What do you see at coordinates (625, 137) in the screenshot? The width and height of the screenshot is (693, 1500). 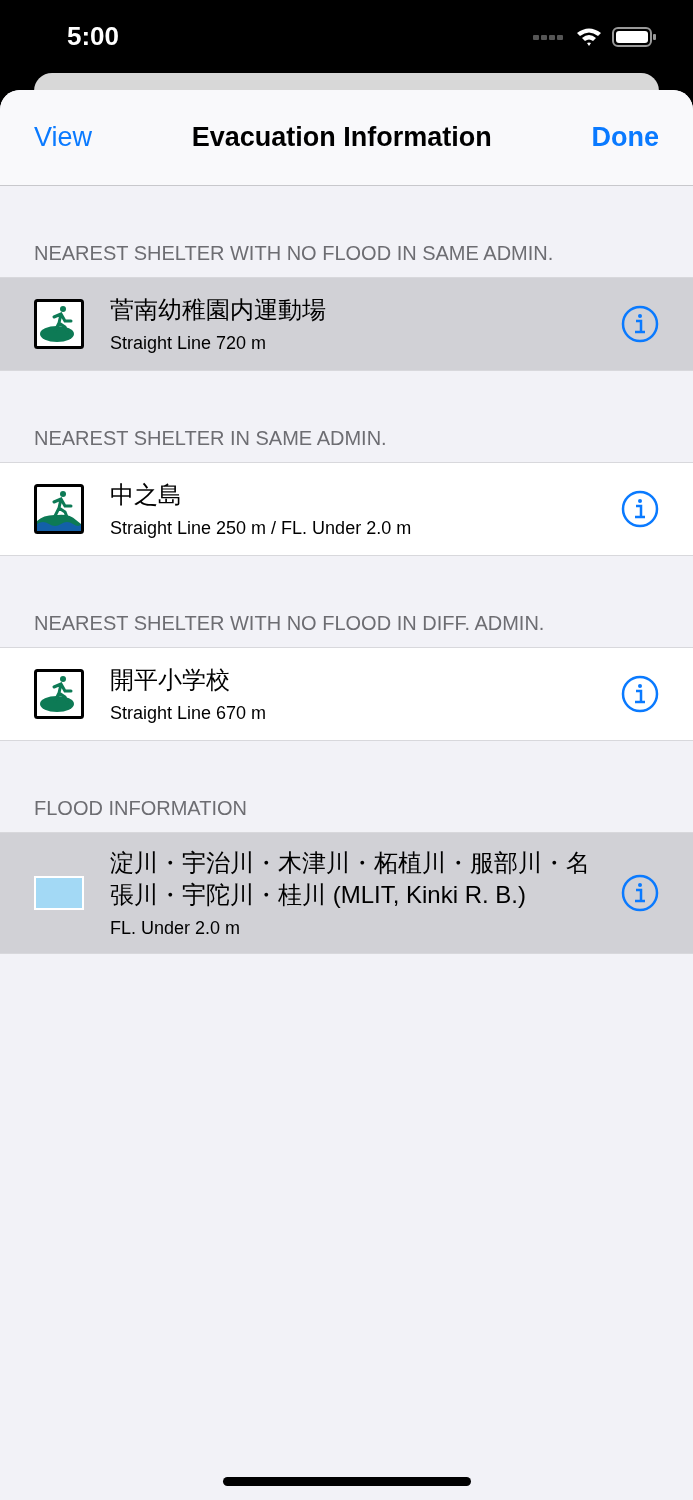 I see `done-button: Done` at bounding box center [625, 137].